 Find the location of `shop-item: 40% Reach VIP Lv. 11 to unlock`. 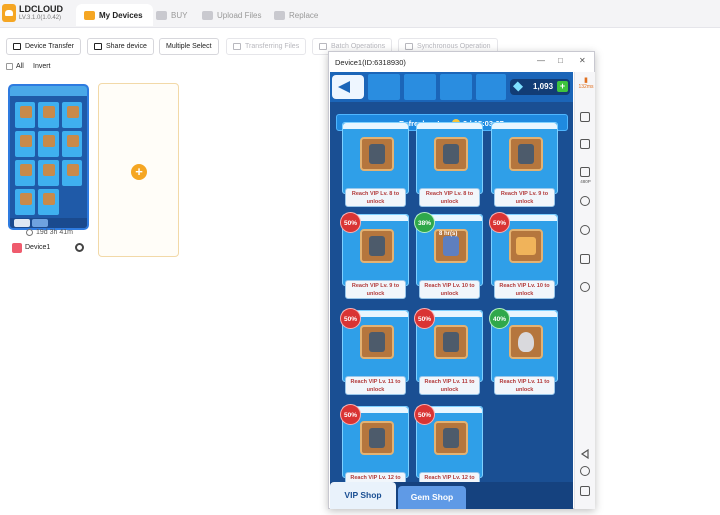

shop-item: 40% Reach VIP Lv. 11 to unlock is located at coordinates (523, 351).